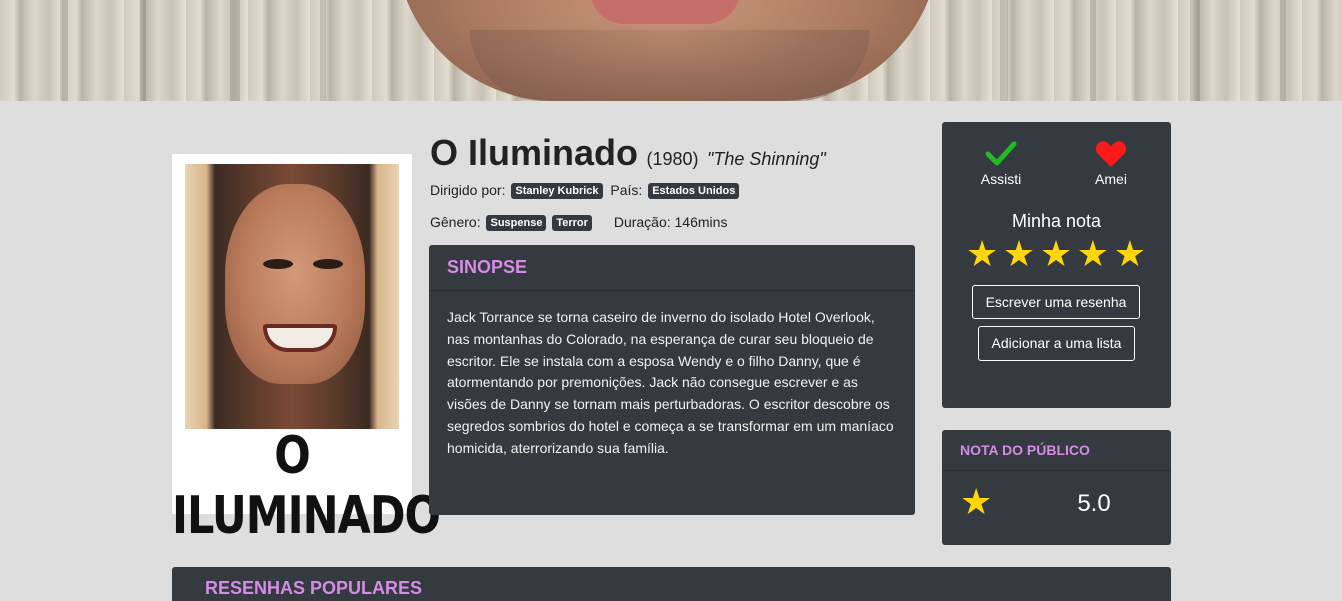 The width and height of the screenshot is (1342, 601). Describe the element at coordinates (455, 222) in the screenshot. I see `genre-label: Gênero:` at that location.